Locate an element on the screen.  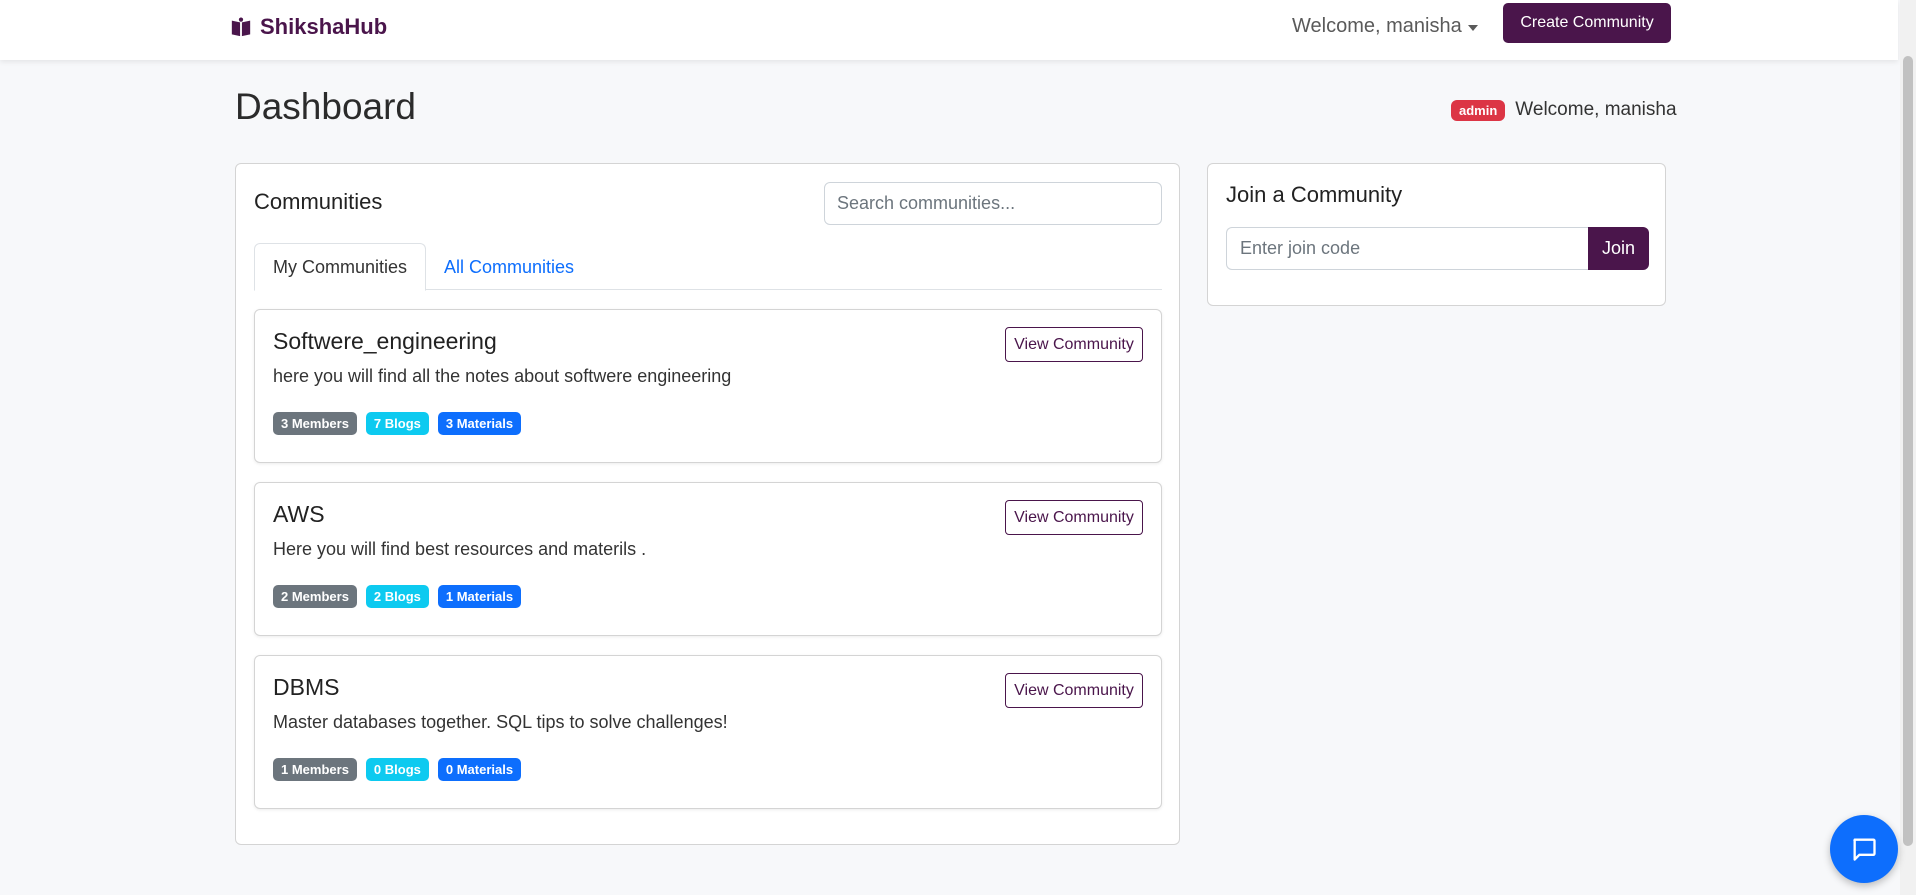
tab-all-communities: All Communities is located at coordinates (509, 267).